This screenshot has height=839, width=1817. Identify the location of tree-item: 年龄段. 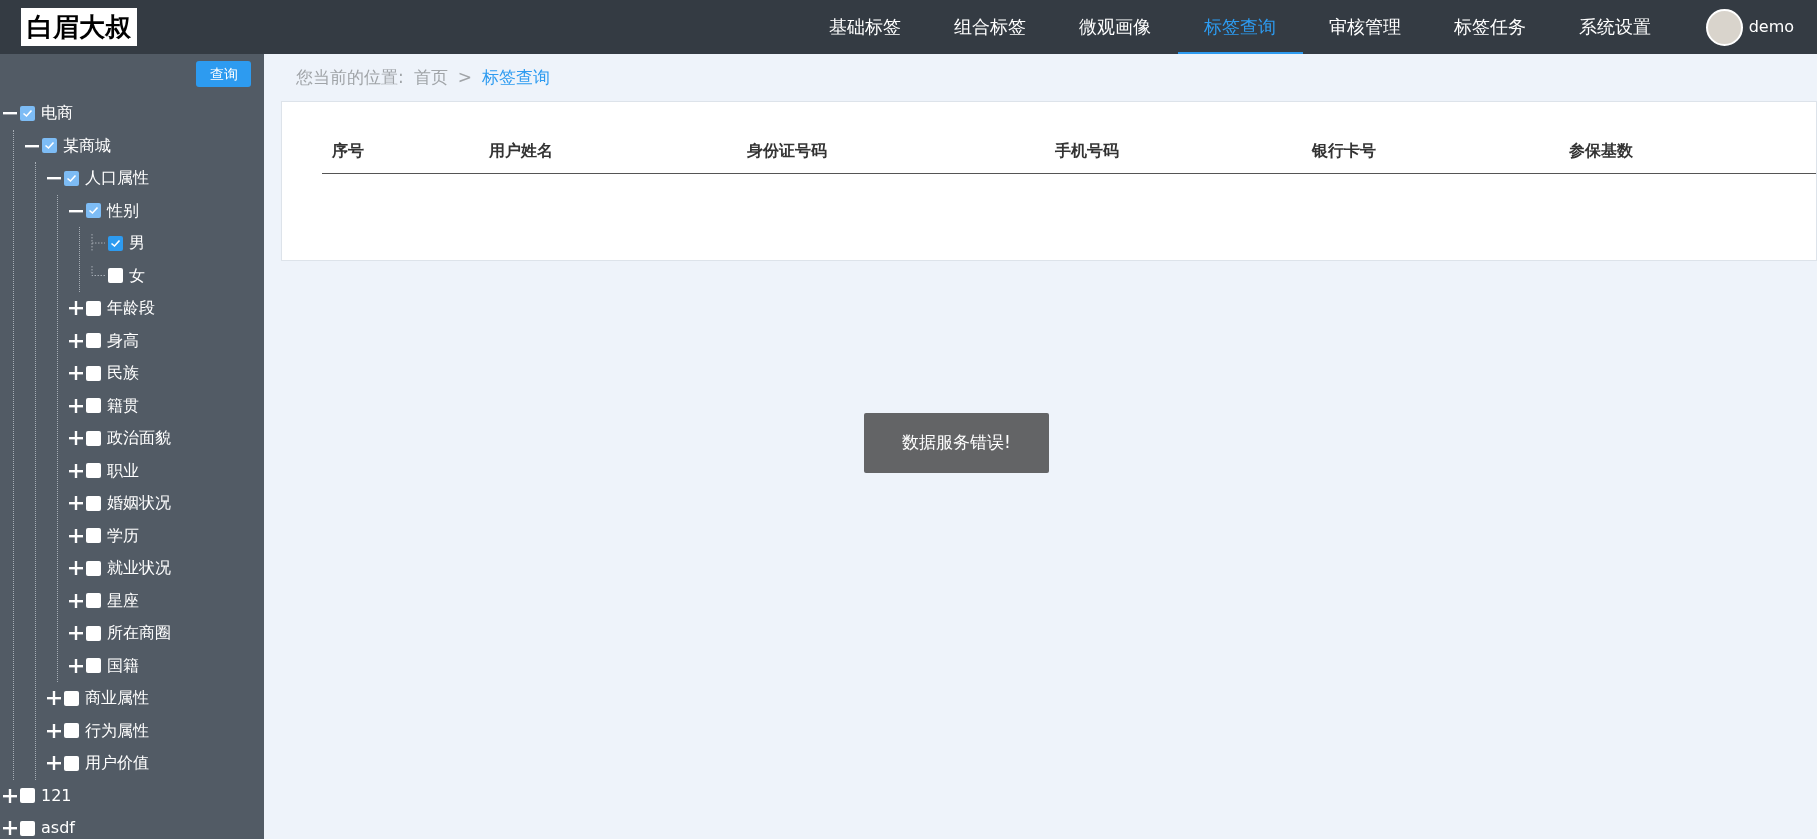
(131, 308).